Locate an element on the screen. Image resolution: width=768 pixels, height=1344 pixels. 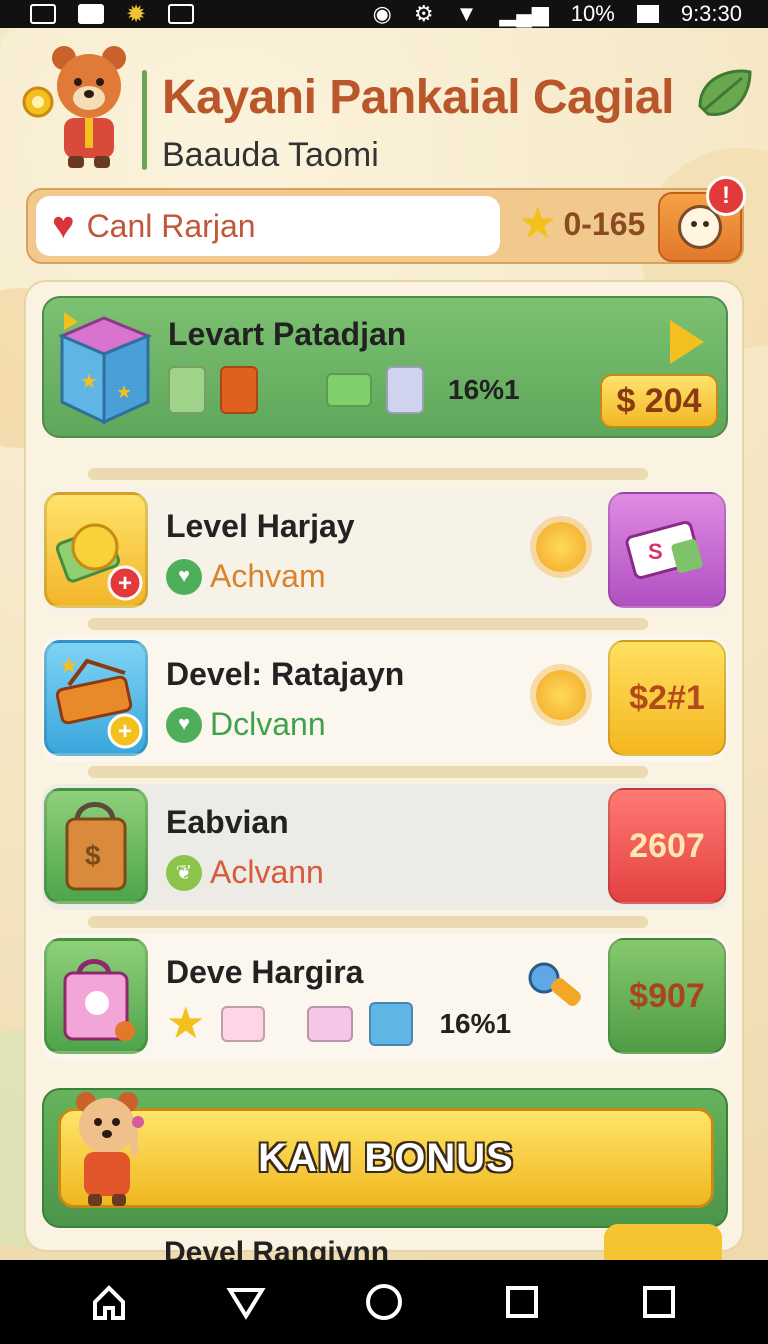
item-status: ♥ Dclvann is located at coordinates (246, 724).